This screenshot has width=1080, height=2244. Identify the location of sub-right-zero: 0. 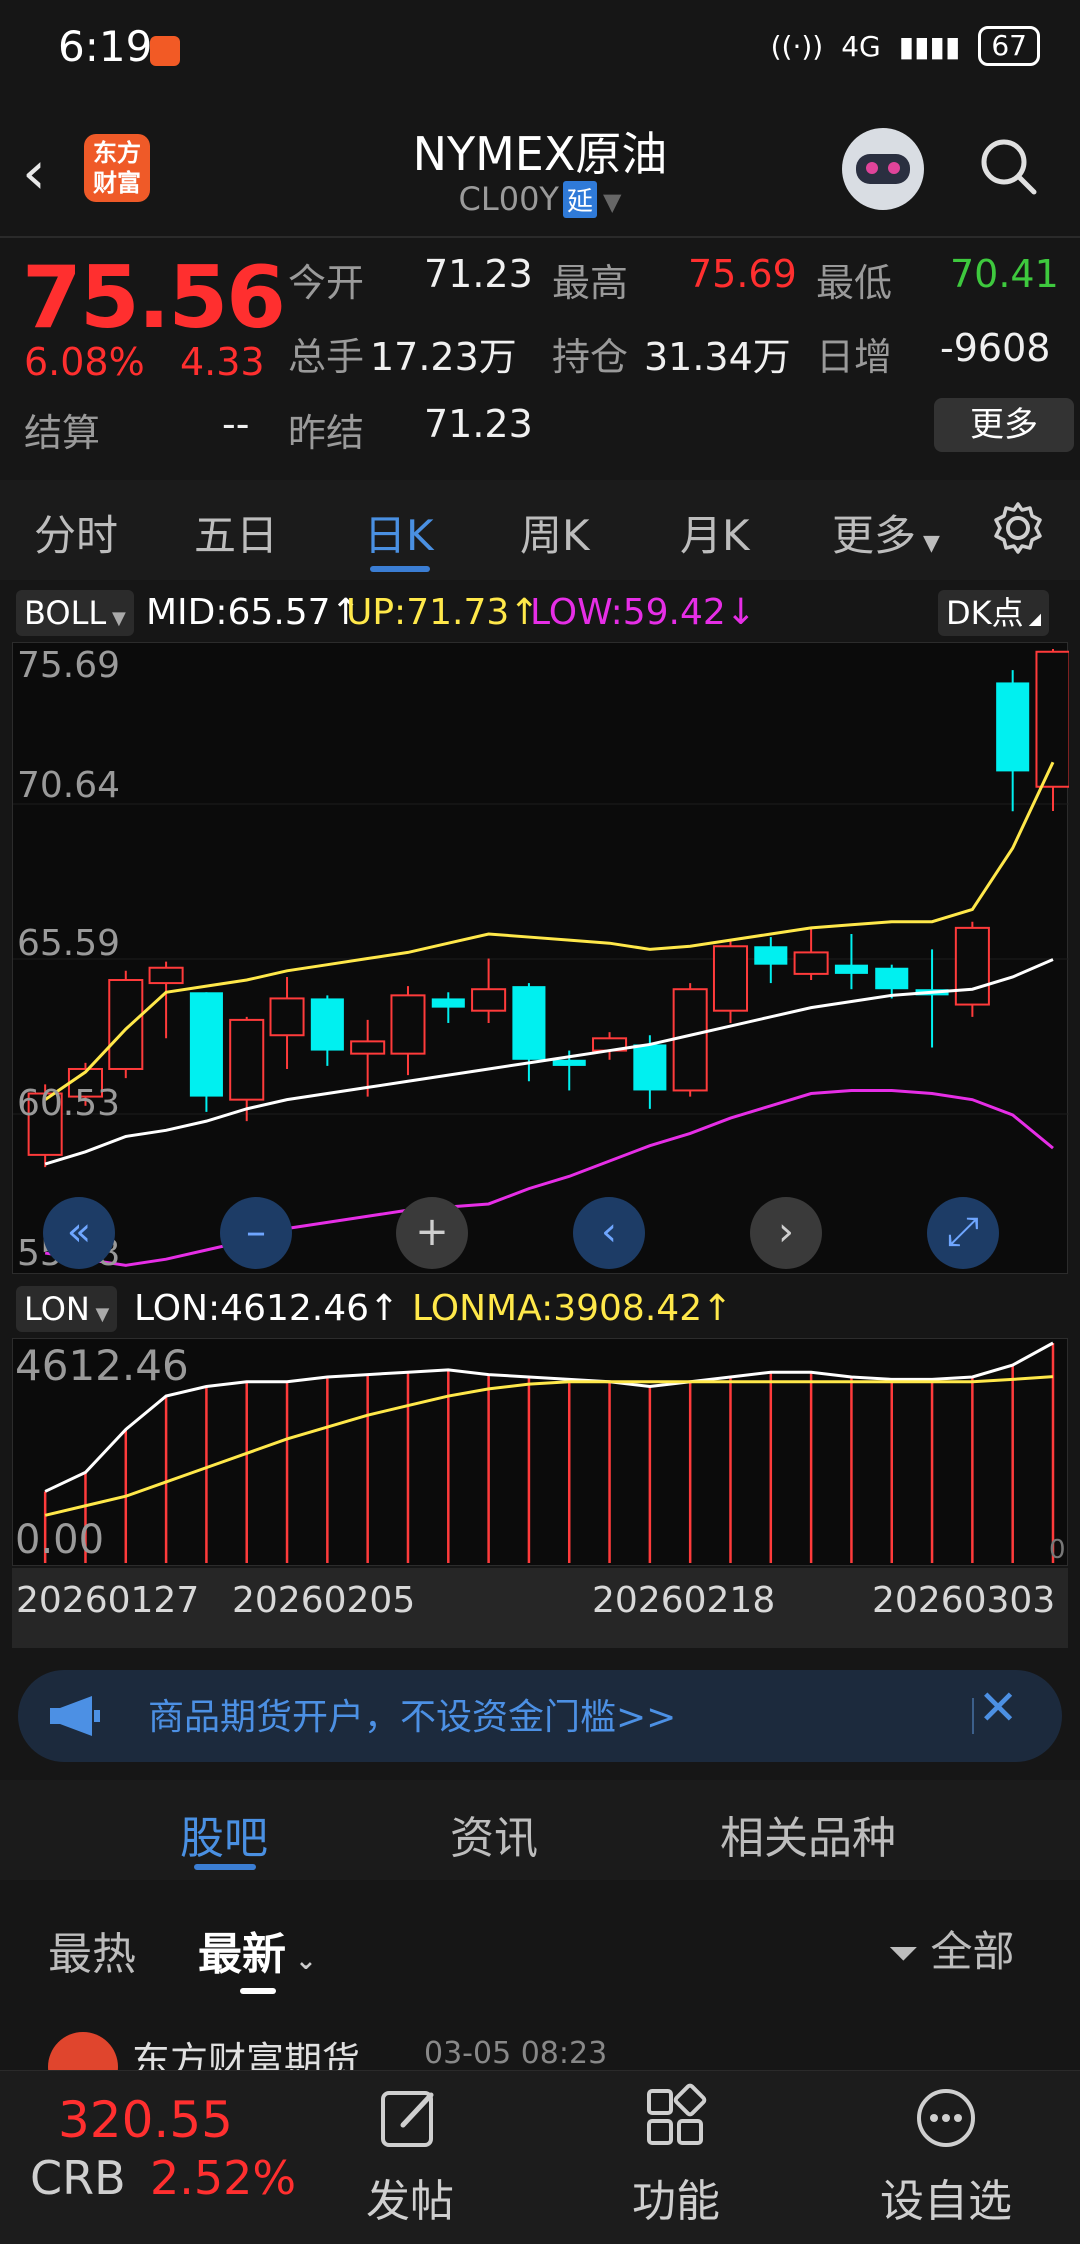
(1057, 1550).